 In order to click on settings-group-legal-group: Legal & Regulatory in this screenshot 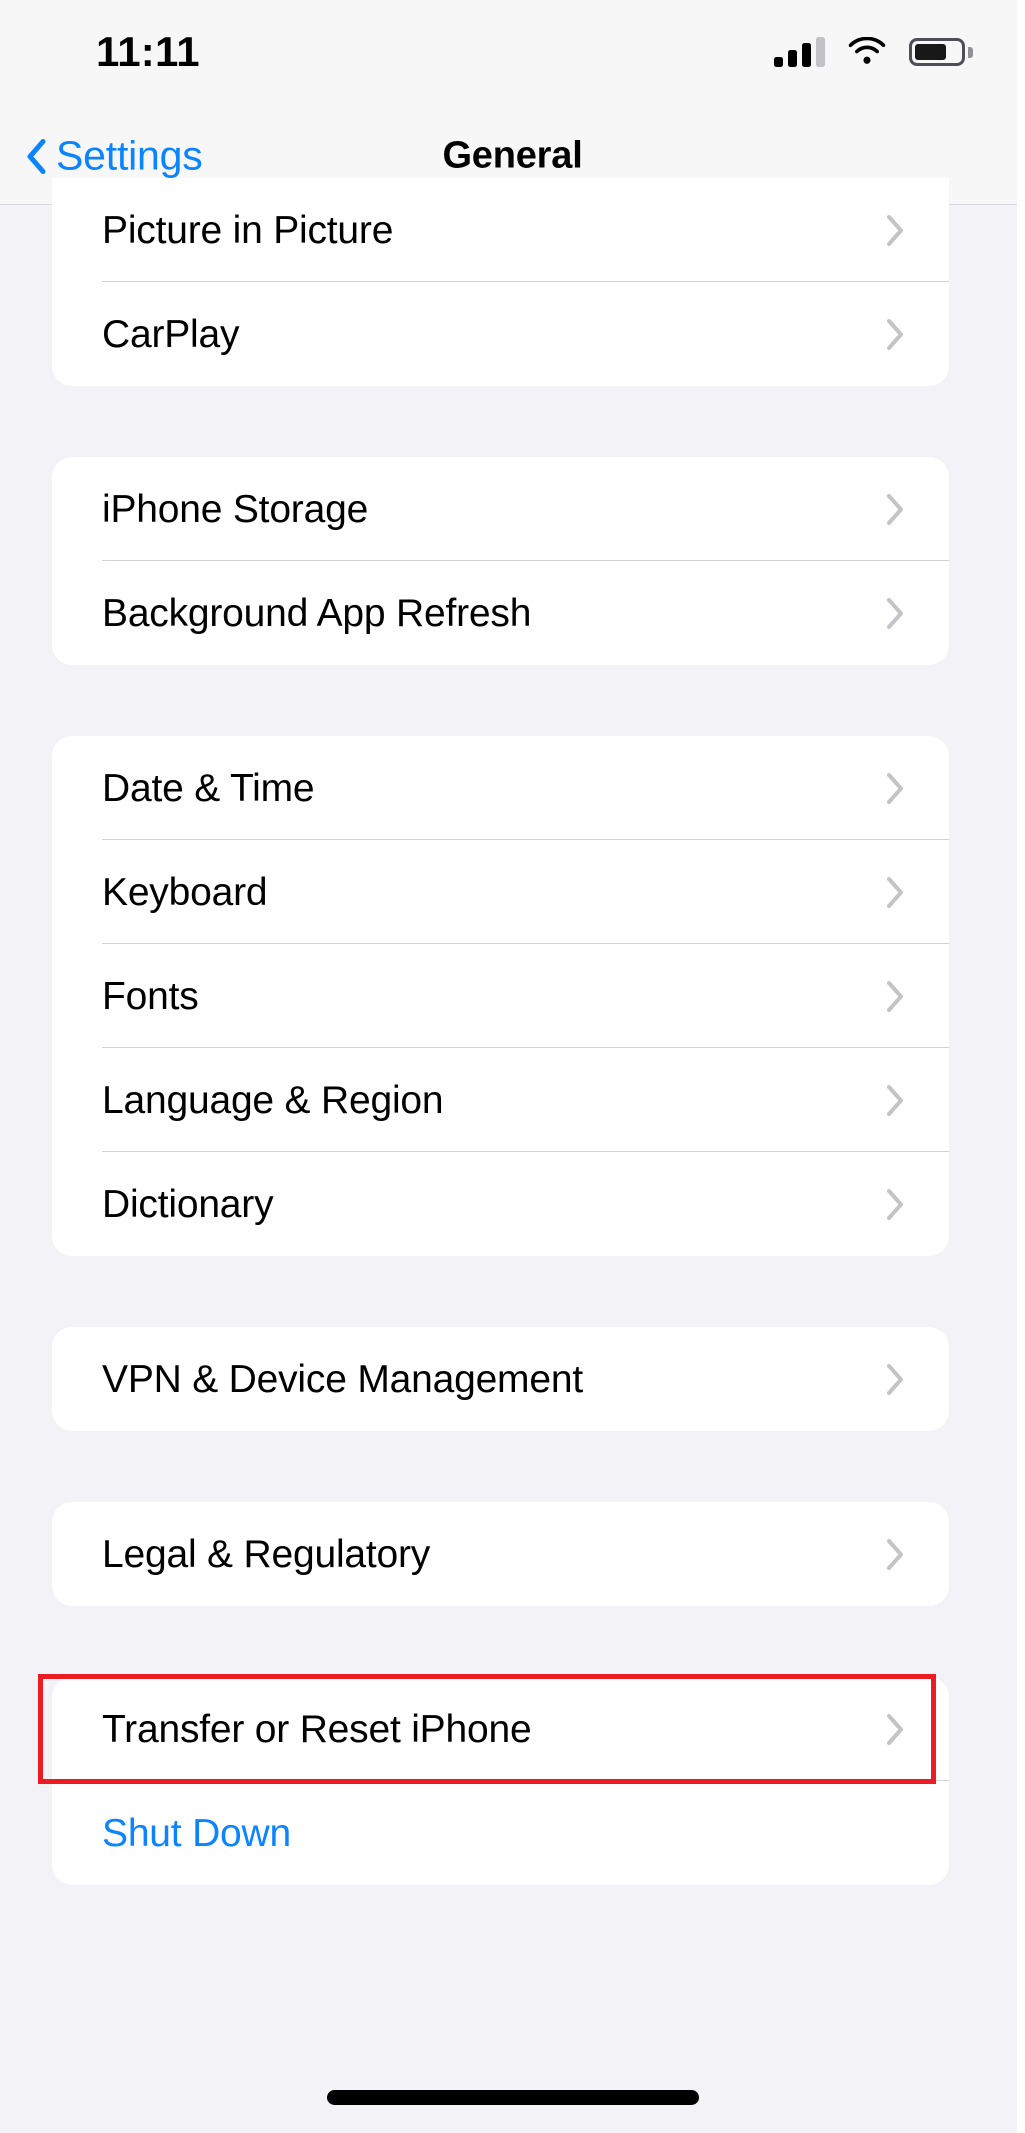, I will do `click(500, 1554)`.